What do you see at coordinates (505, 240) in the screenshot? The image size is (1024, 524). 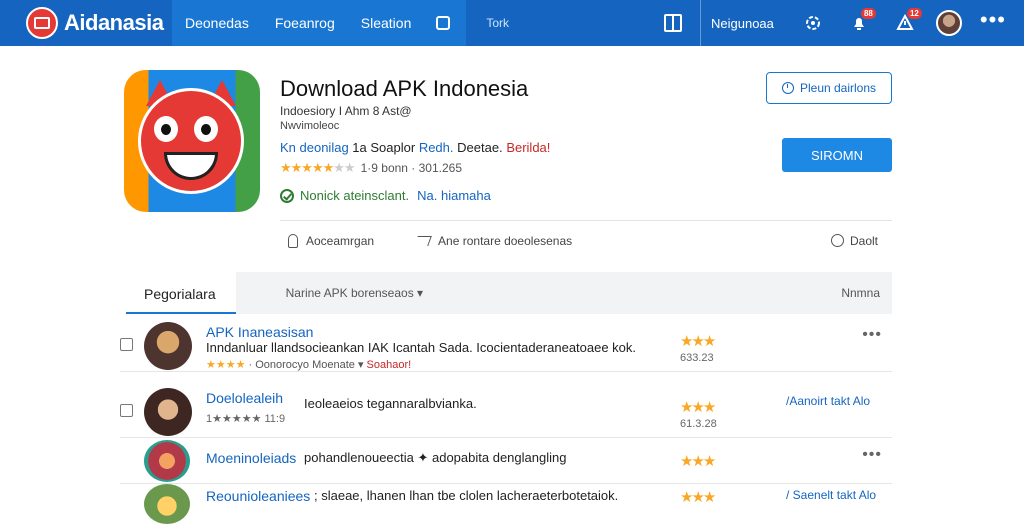 I see `action-share-label: Ane rontare doeolesenas` at bounding box center [505, 240].